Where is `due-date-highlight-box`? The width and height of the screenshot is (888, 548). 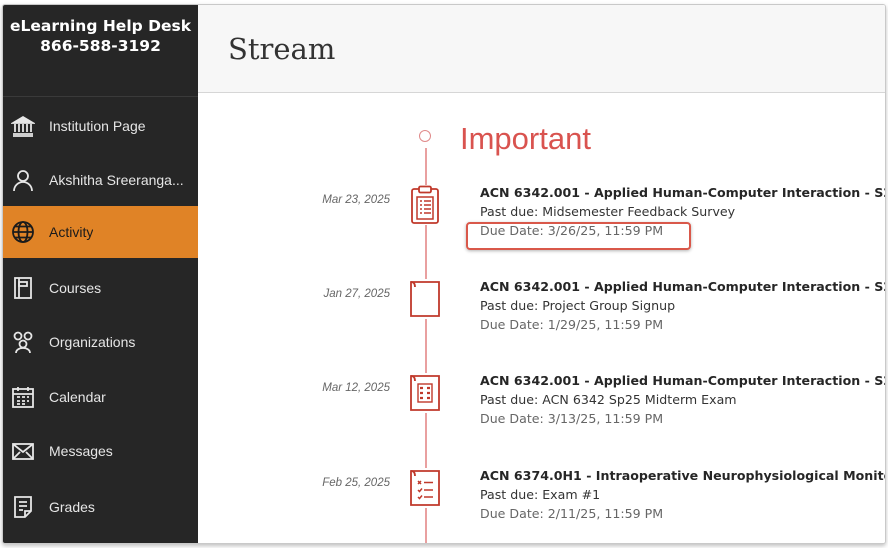
due-date-highlight-box is located at coordinates (578, 236).